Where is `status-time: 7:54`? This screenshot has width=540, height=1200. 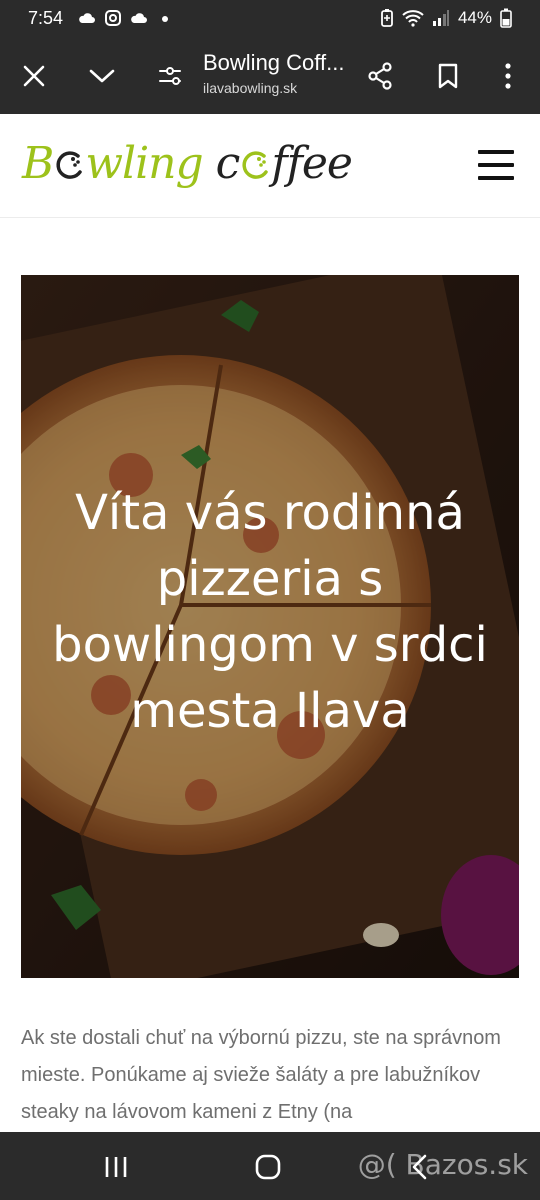
status-time: 7:54 is located at coordinates (46, 18).